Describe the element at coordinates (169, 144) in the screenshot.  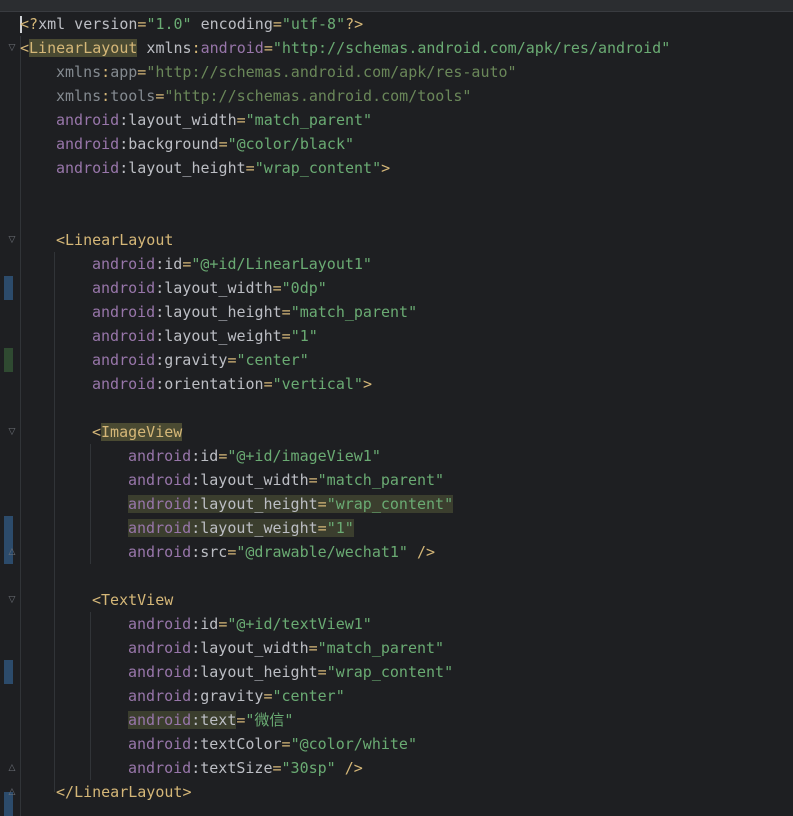
I see `code-token: :background` at that location.